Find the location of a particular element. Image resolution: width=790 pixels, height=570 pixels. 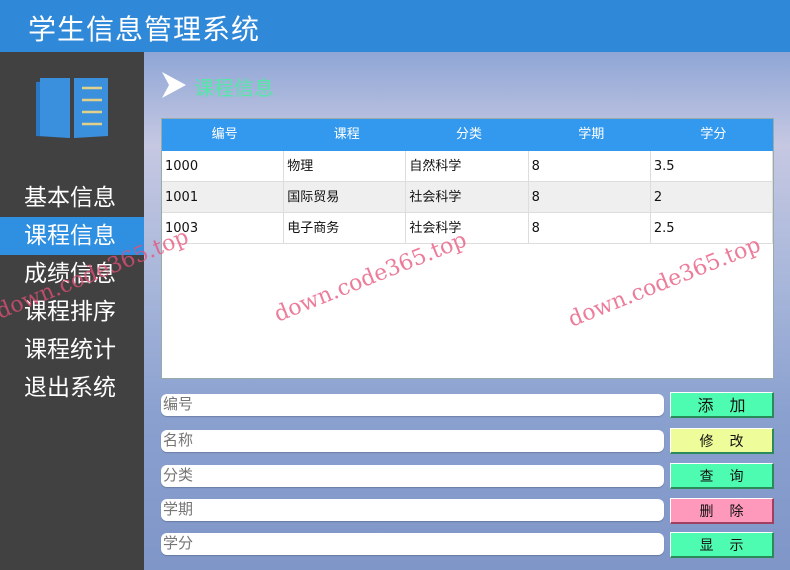

category-input is located at coordinates (412, 476).